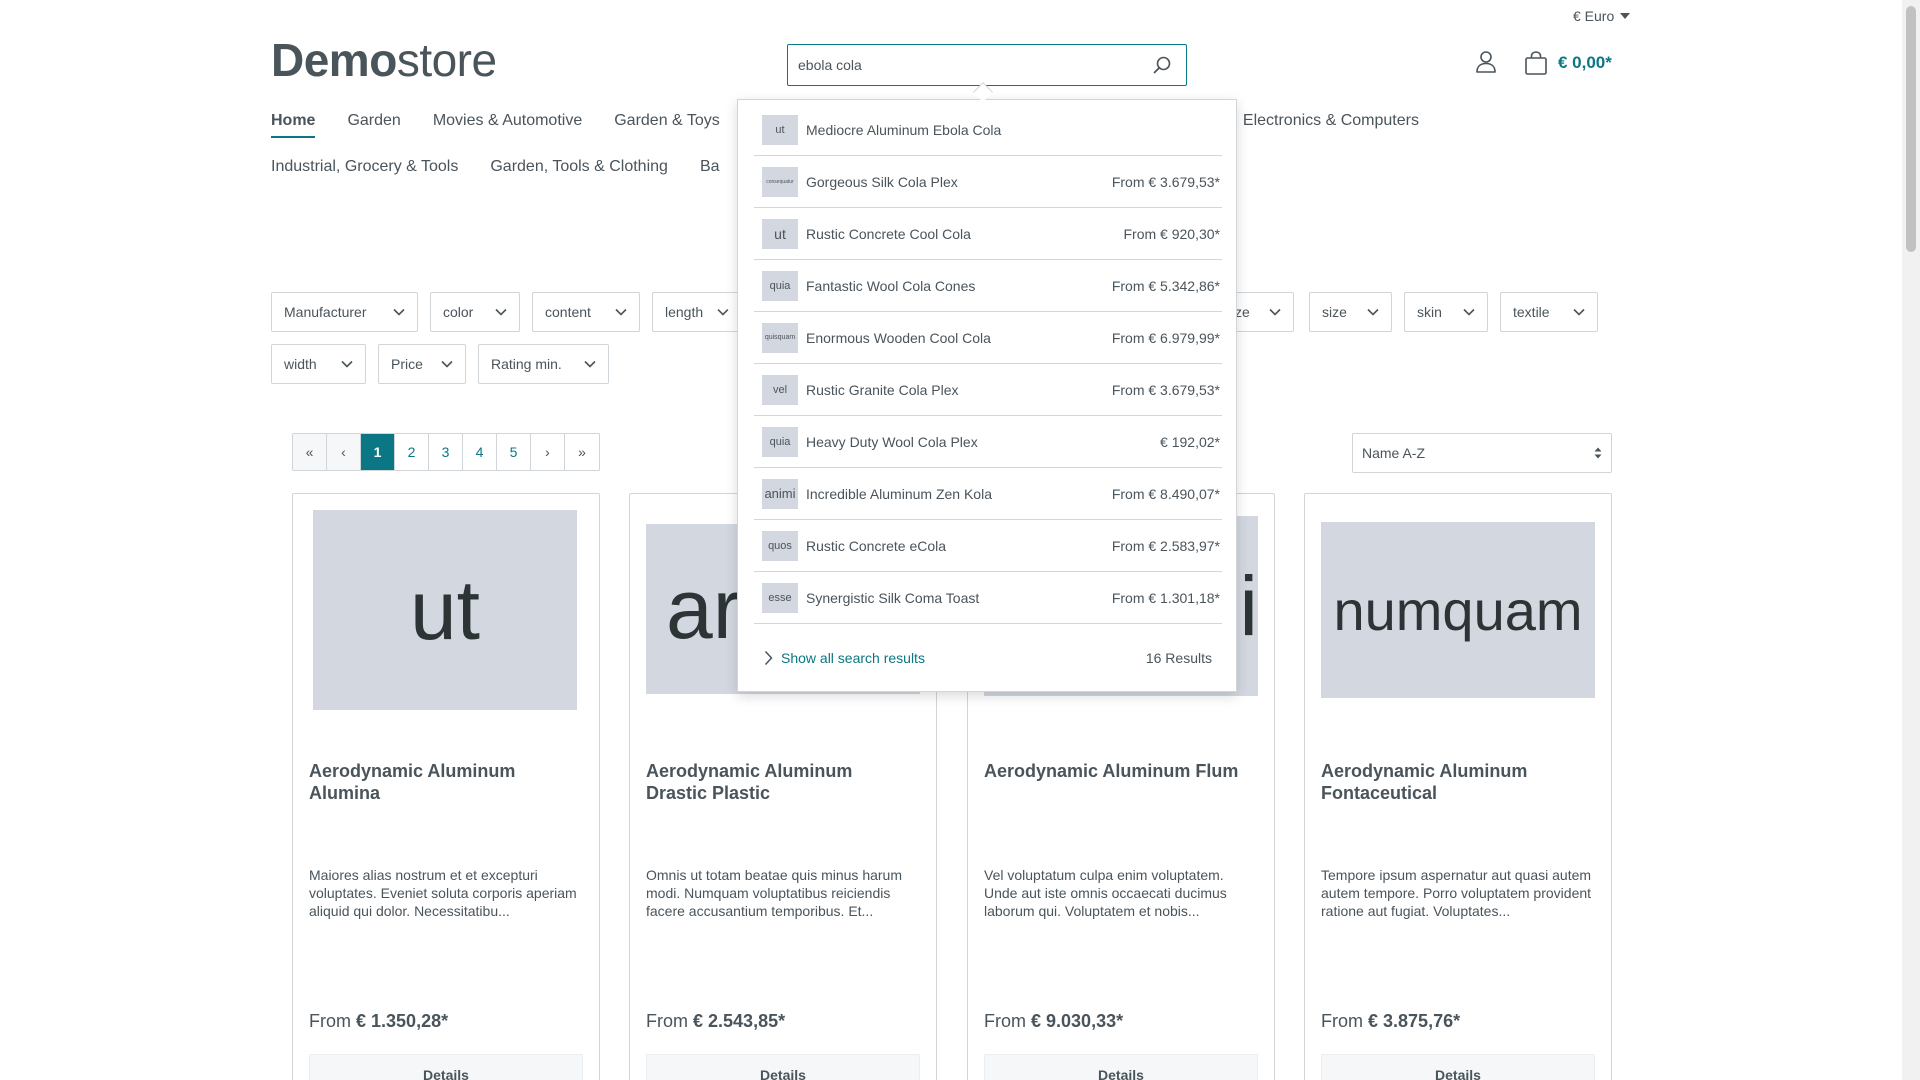 This screenshot has width=1920, height=1080. What do you see at coordinates (444, 782) in the screenshot?
I see `product-title: Aerodynamic Aluminum Alumina` at bounding box center [444, 782].